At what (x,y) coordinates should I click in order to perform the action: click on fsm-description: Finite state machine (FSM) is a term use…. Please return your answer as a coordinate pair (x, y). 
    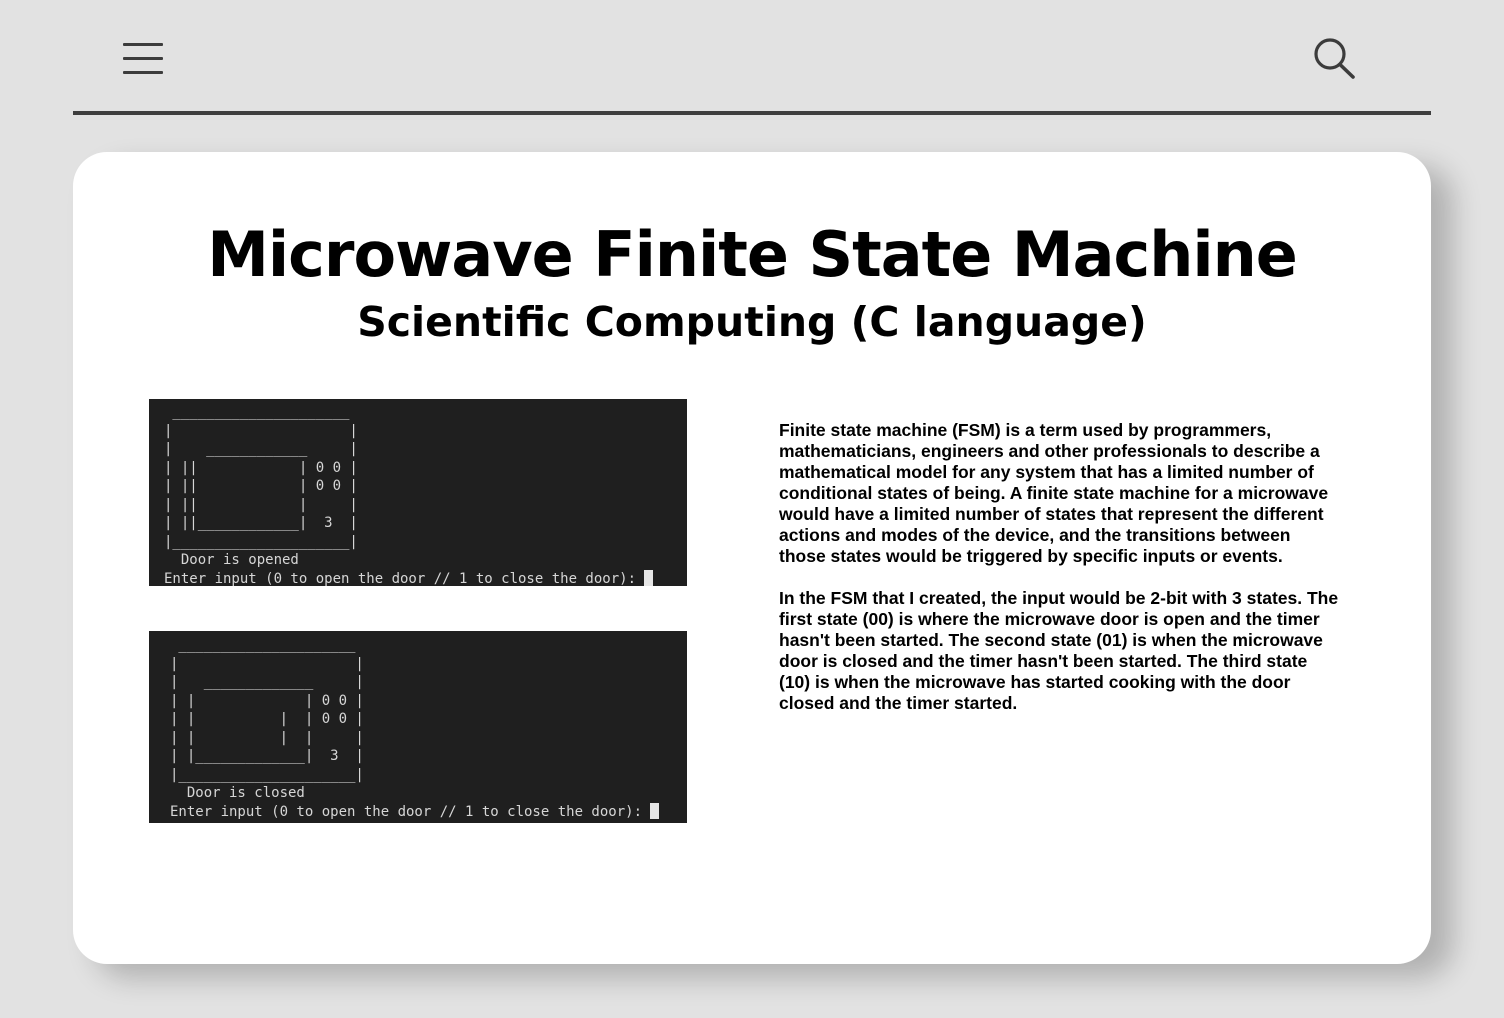
    Looking at the image, I should click on (1059, 577).